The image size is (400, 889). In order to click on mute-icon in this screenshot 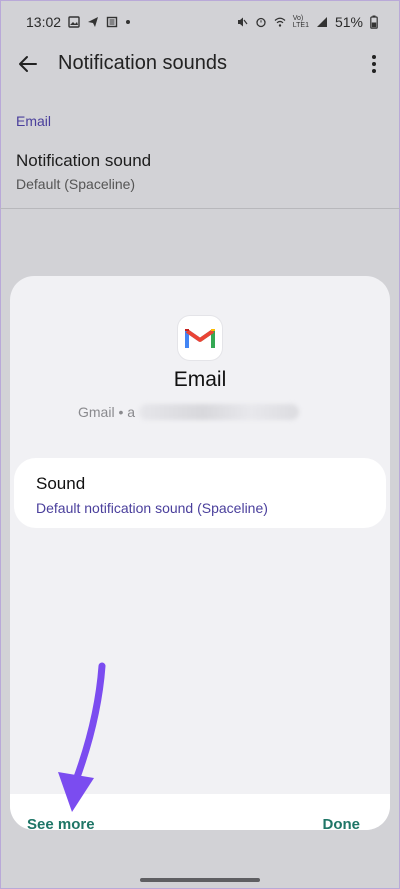, I will do `click(242, 22)`.